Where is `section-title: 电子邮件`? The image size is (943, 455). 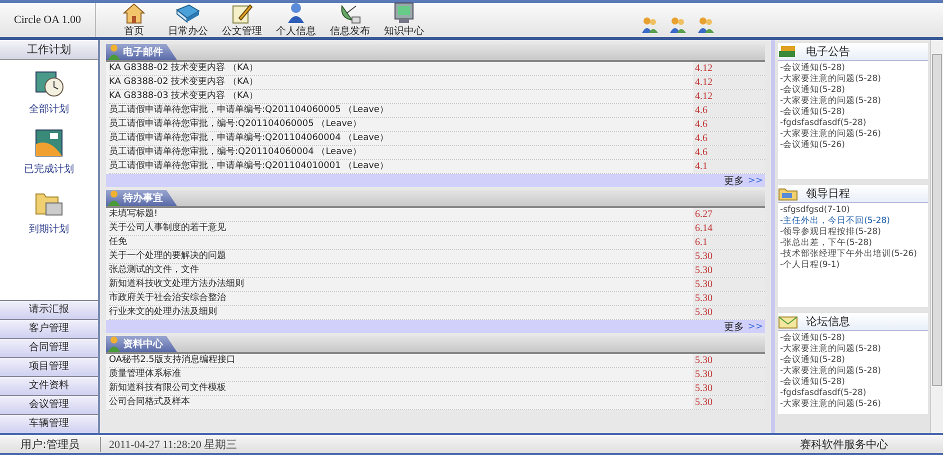 section-title: 电子邮件 is located at coordinates (143, 52).